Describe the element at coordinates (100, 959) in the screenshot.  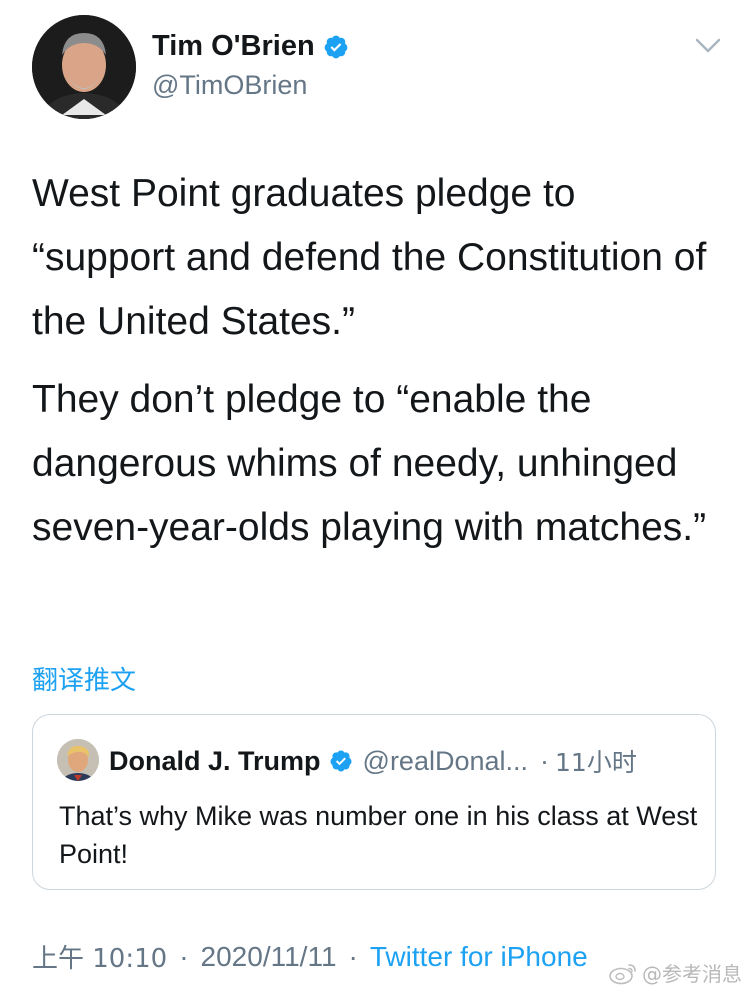
I see `tweet-time: 上午 10:10` at that location.